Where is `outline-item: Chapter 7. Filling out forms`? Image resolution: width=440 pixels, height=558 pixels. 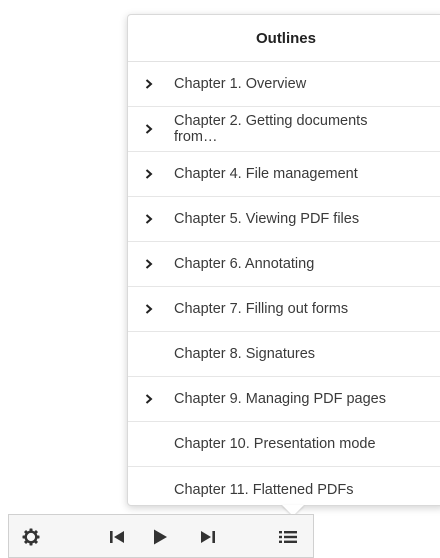 outline-item: Chapter 7. Filling out forms is located at coordinates (284, 309).